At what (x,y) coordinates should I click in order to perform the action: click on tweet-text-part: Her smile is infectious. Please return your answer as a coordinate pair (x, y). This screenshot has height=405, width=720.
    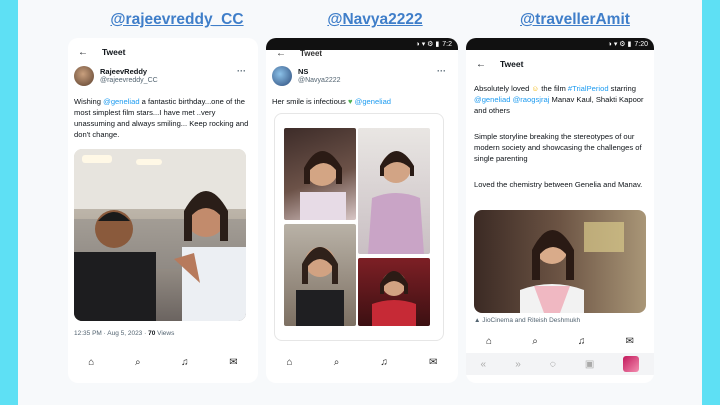
    Looking at the image, I should click on (310, 101).